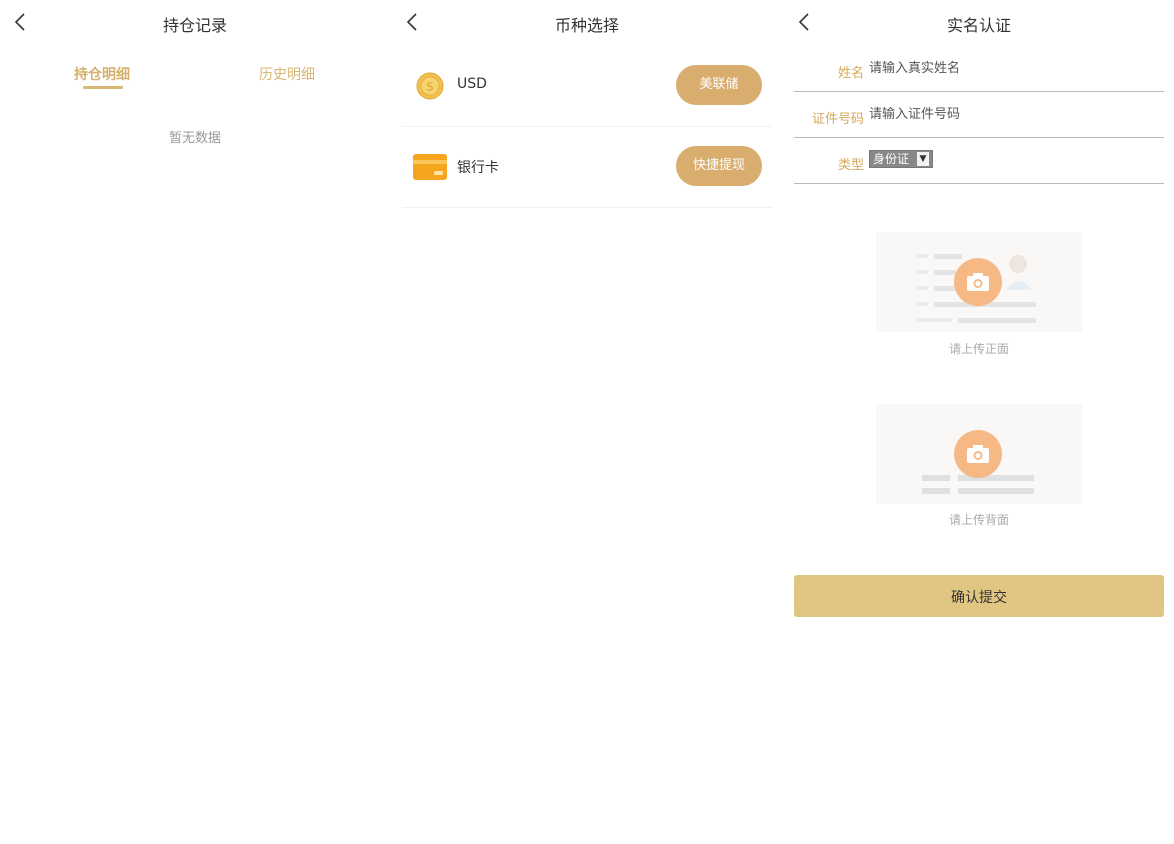 The image size is (1174, 844). Describe the element at coordinates (850, 73) in the screenshot. I see `name-label: 姓名` at that location.